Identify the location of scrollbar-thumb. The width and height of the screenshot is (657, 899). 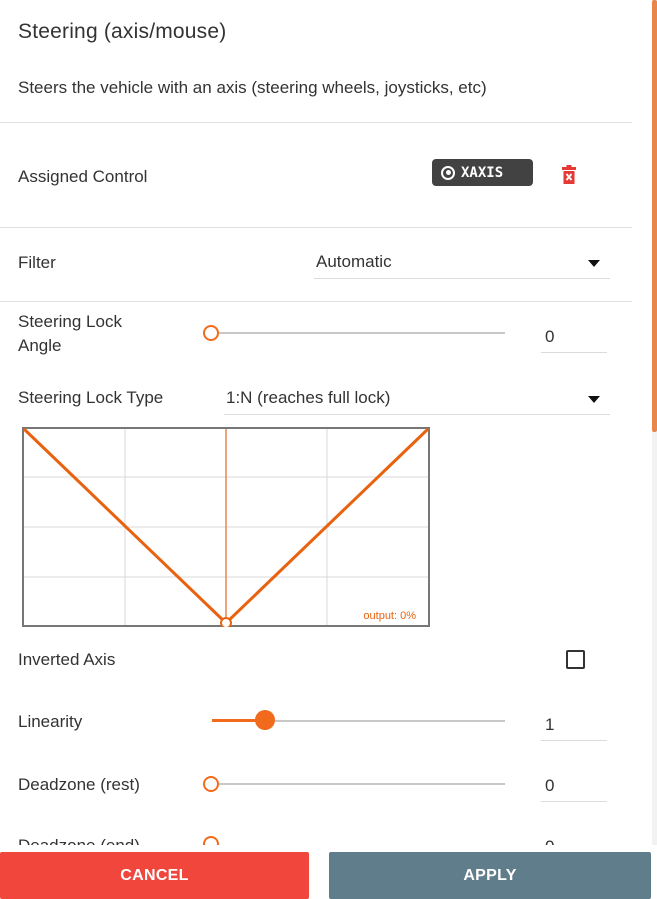
(654, 216).